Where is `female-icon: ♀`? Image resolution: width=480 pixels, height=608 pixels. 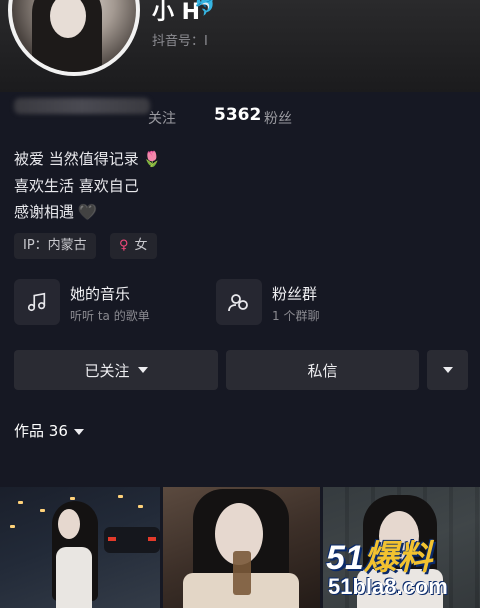 female-icon: ♀ is located at coordinates (124, 245).